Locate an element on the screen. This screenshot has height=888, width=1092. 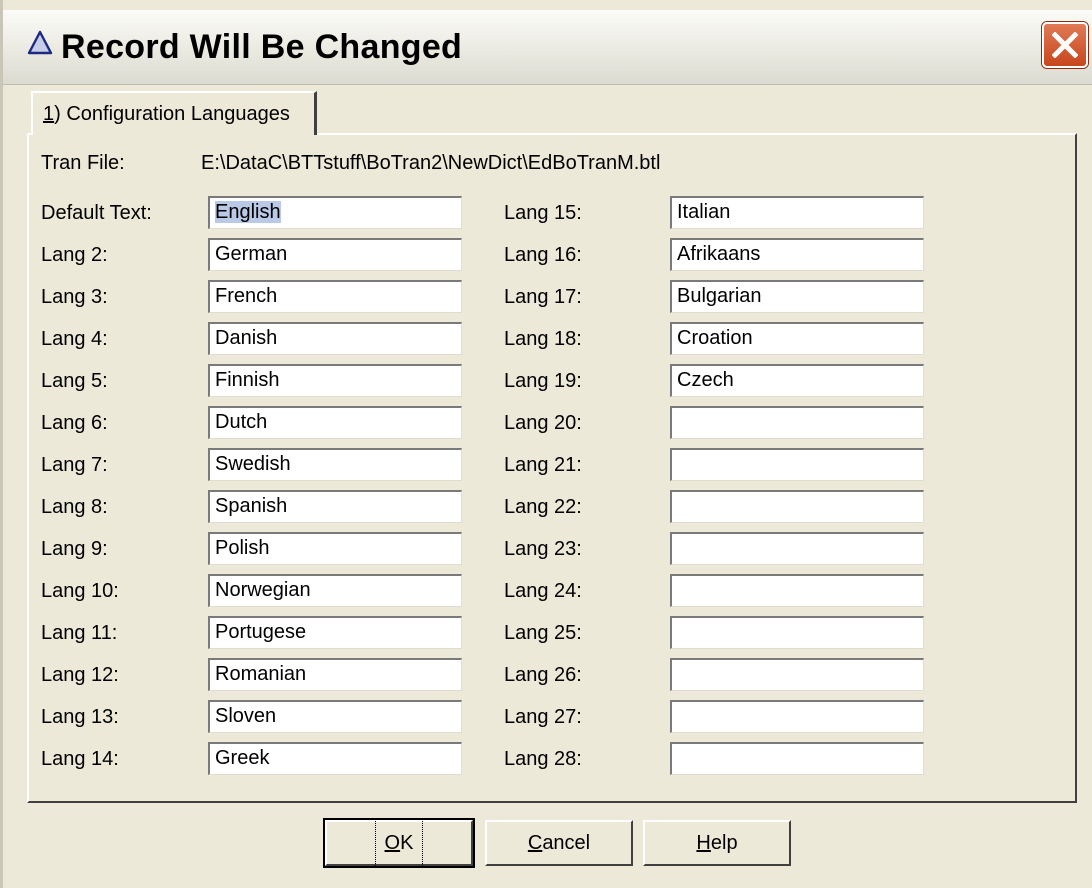
language-value: Croation is located at coordinates (715, 338).